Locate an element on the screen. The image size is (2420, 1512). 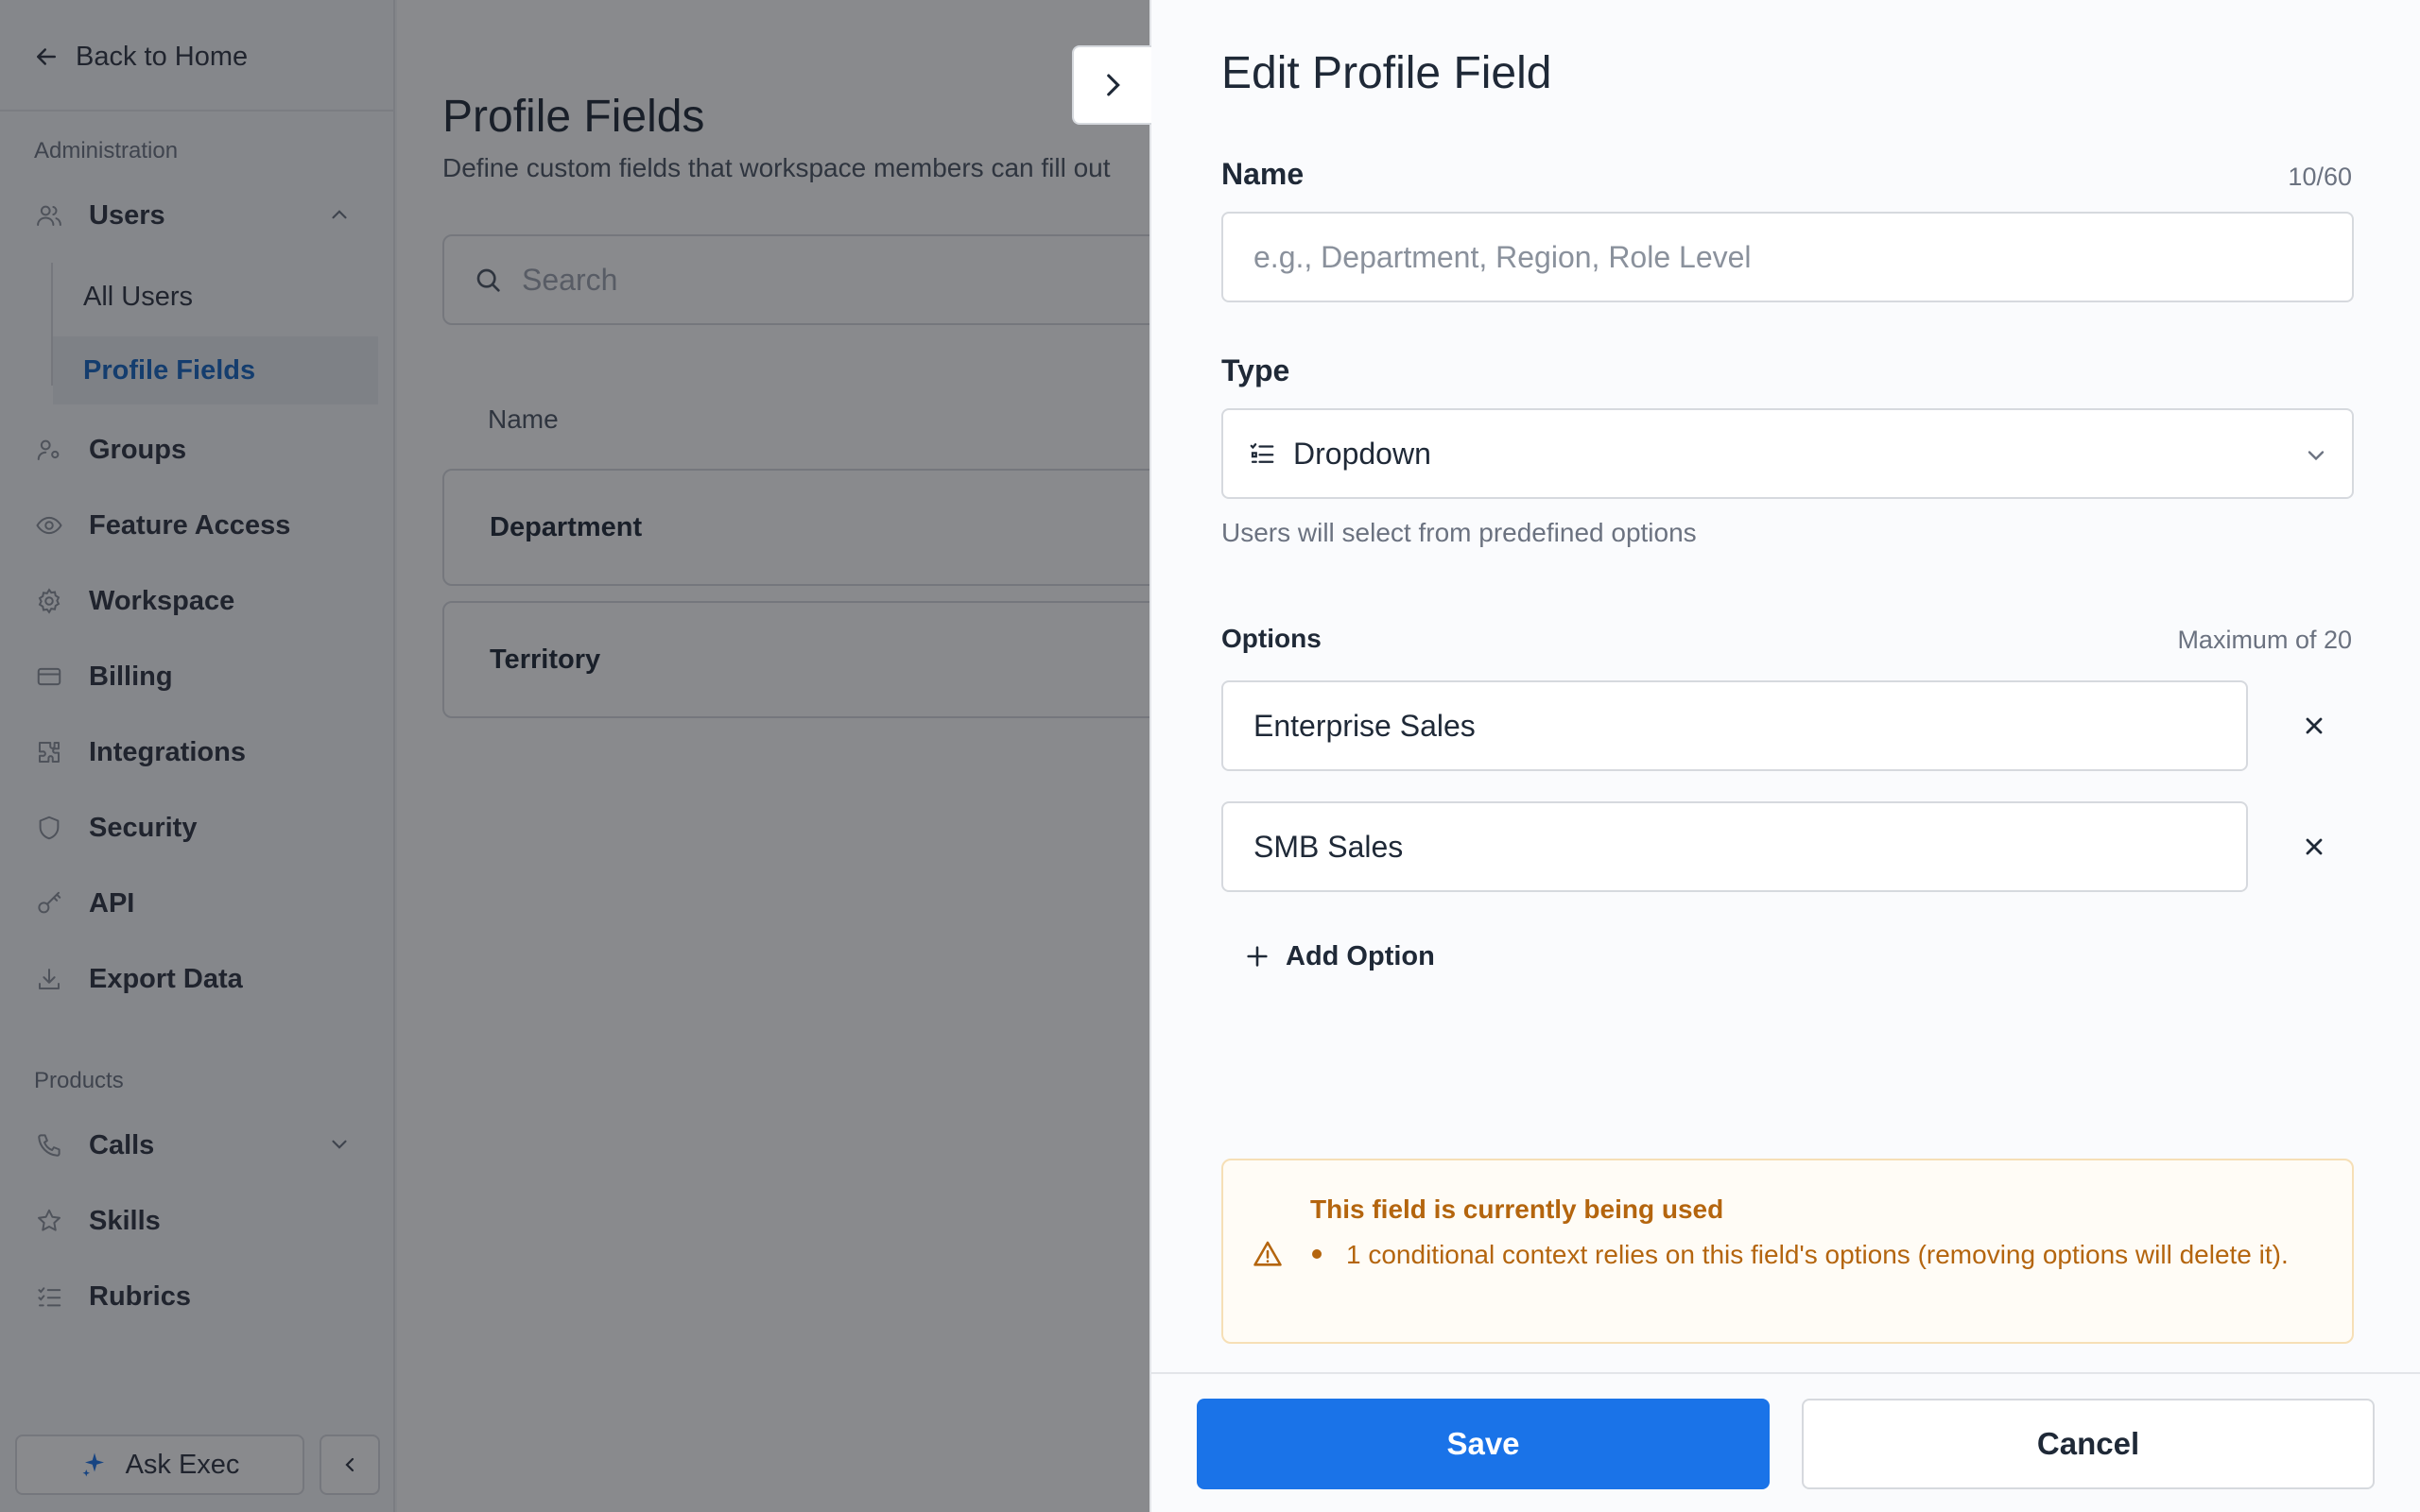
bullet-dot is located at coordinates (1317, 1254).